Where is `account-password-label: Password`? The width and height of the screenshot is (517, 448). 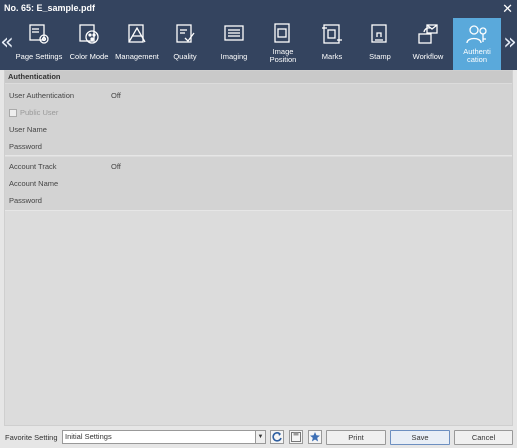
account-password-label: Password is located at coordinates (25, 200).